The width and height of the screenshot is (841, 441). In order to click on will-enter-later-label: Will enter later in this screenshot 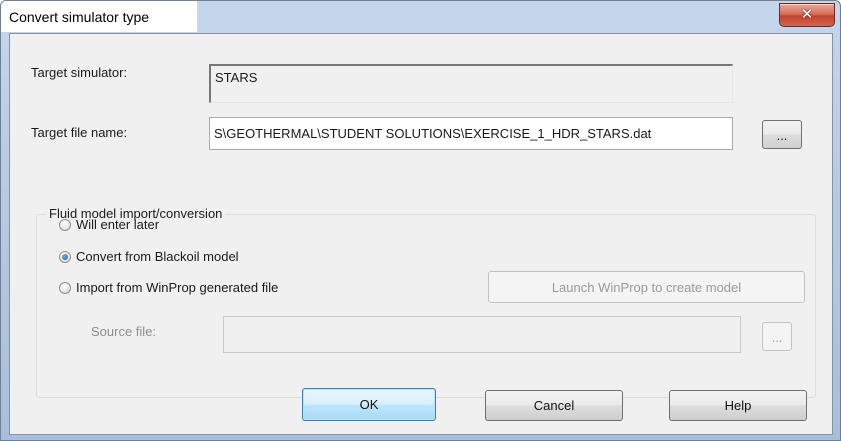, I will do `click(117, 224)`.